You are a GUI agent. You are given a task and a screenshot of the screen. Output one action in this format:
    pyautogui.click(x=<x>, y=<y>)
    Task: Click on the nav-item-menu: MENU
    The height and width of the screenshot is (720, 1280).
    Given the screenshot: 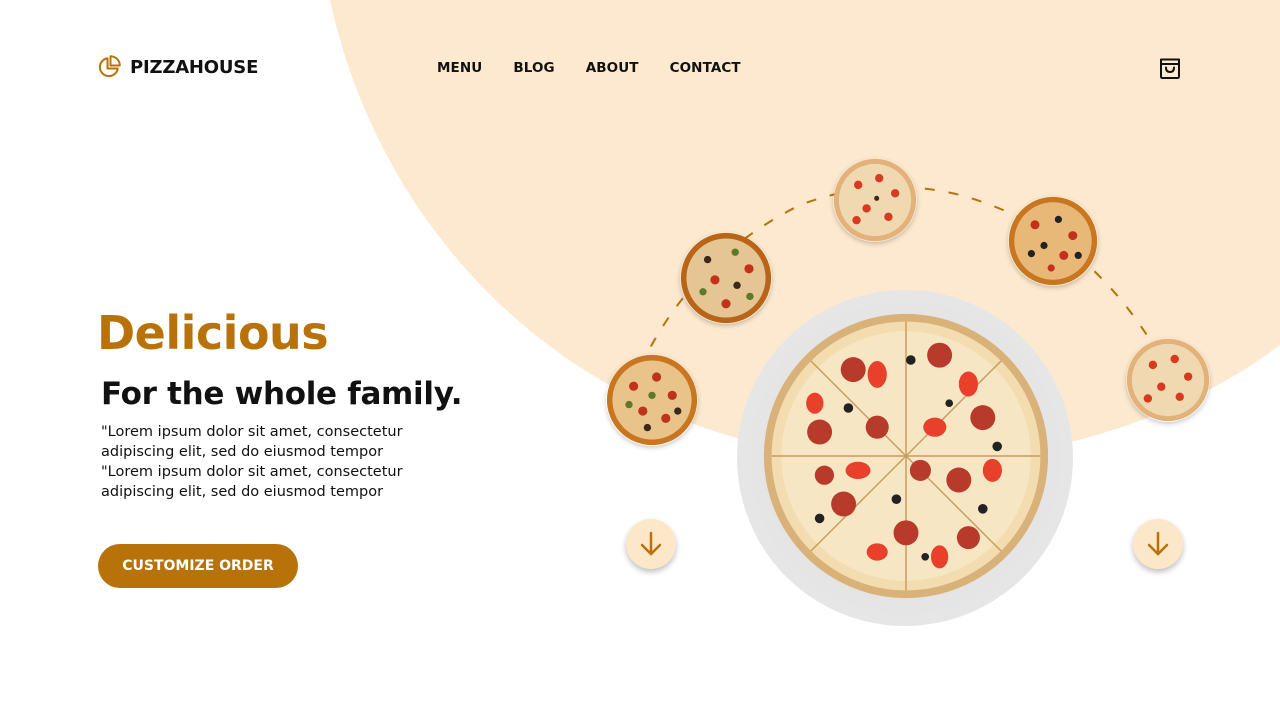 What is the action you would take?
    pyautogui.click(x=459, y=68)
    